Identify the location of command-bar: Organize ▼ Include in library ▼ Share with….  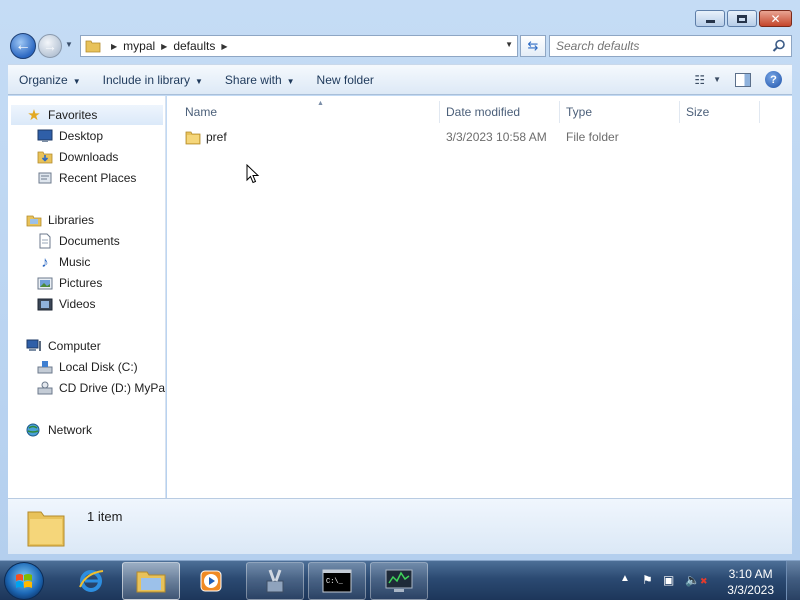
(400, 79).